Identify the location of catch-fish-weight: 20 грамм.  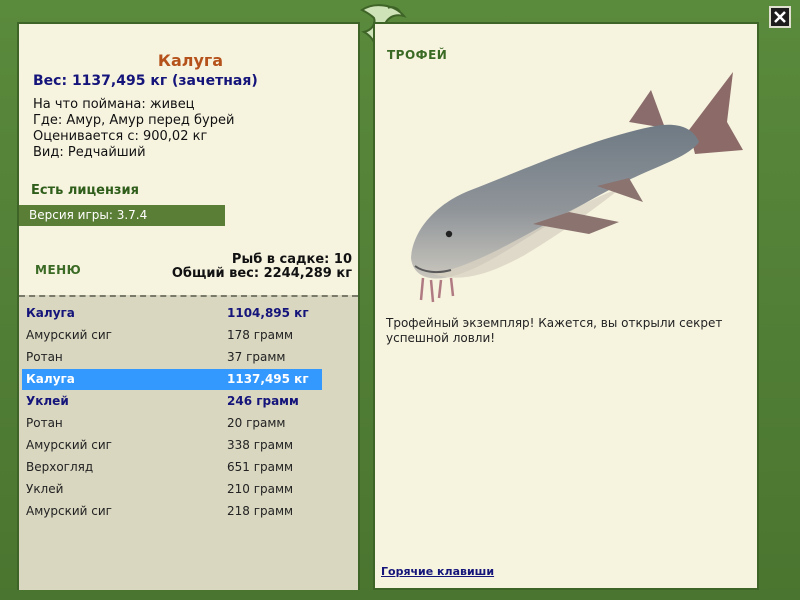
(256, 423).